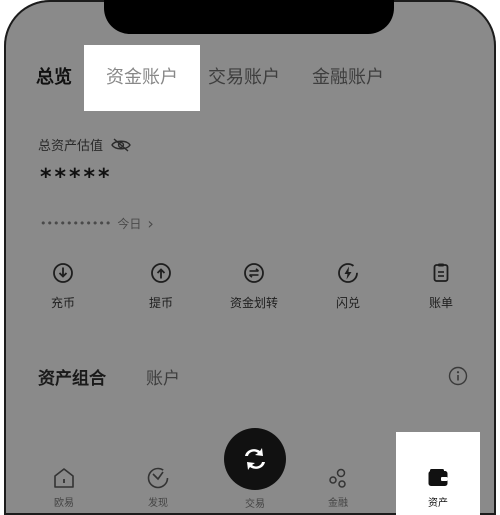 The height and width of the screenshot is (515, 500). I want to click on withdraw-button: 提币, so click(161, 286).